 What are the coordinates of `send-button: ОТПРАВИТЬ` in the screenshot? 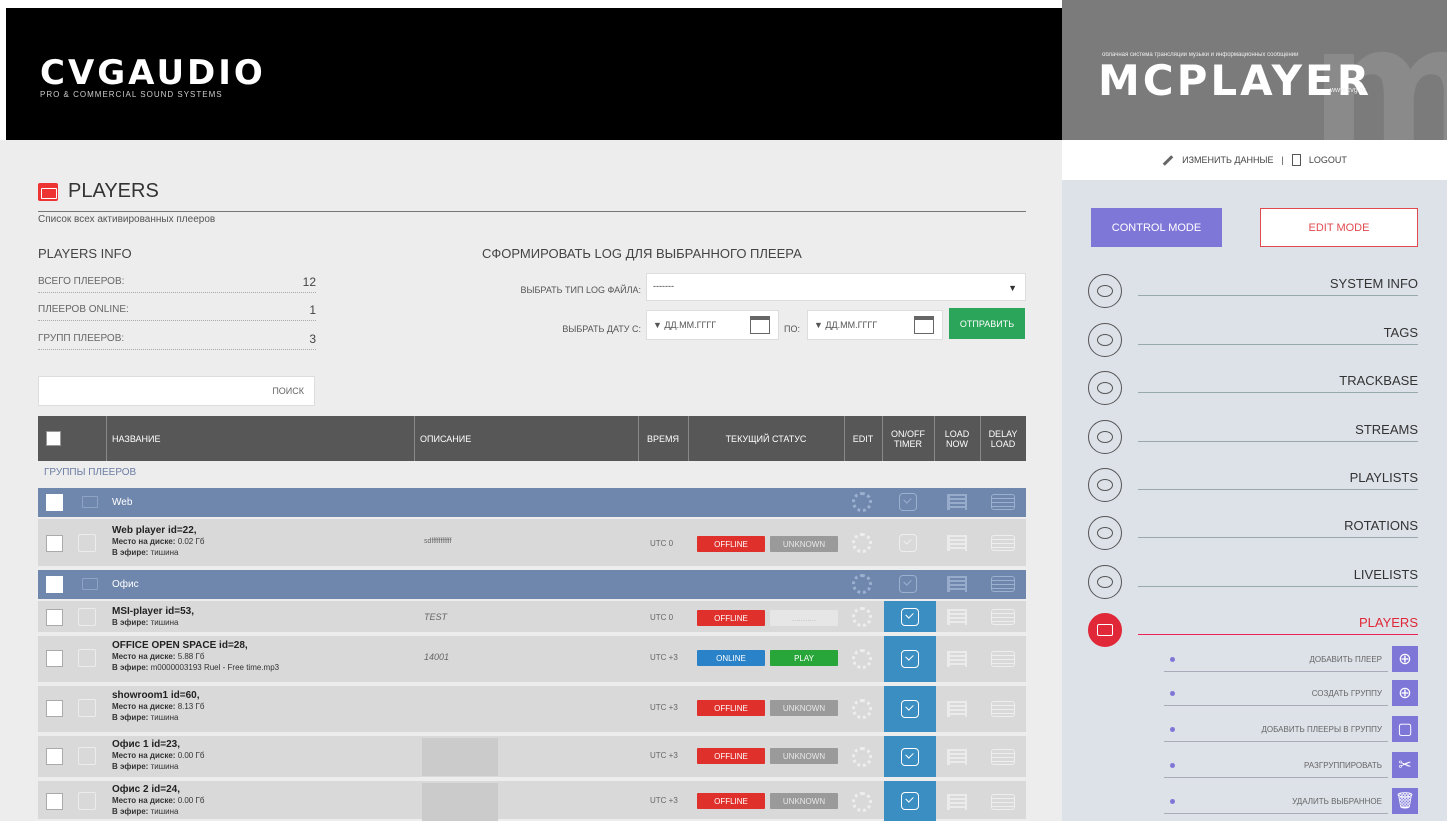 It's located at (987, 323).